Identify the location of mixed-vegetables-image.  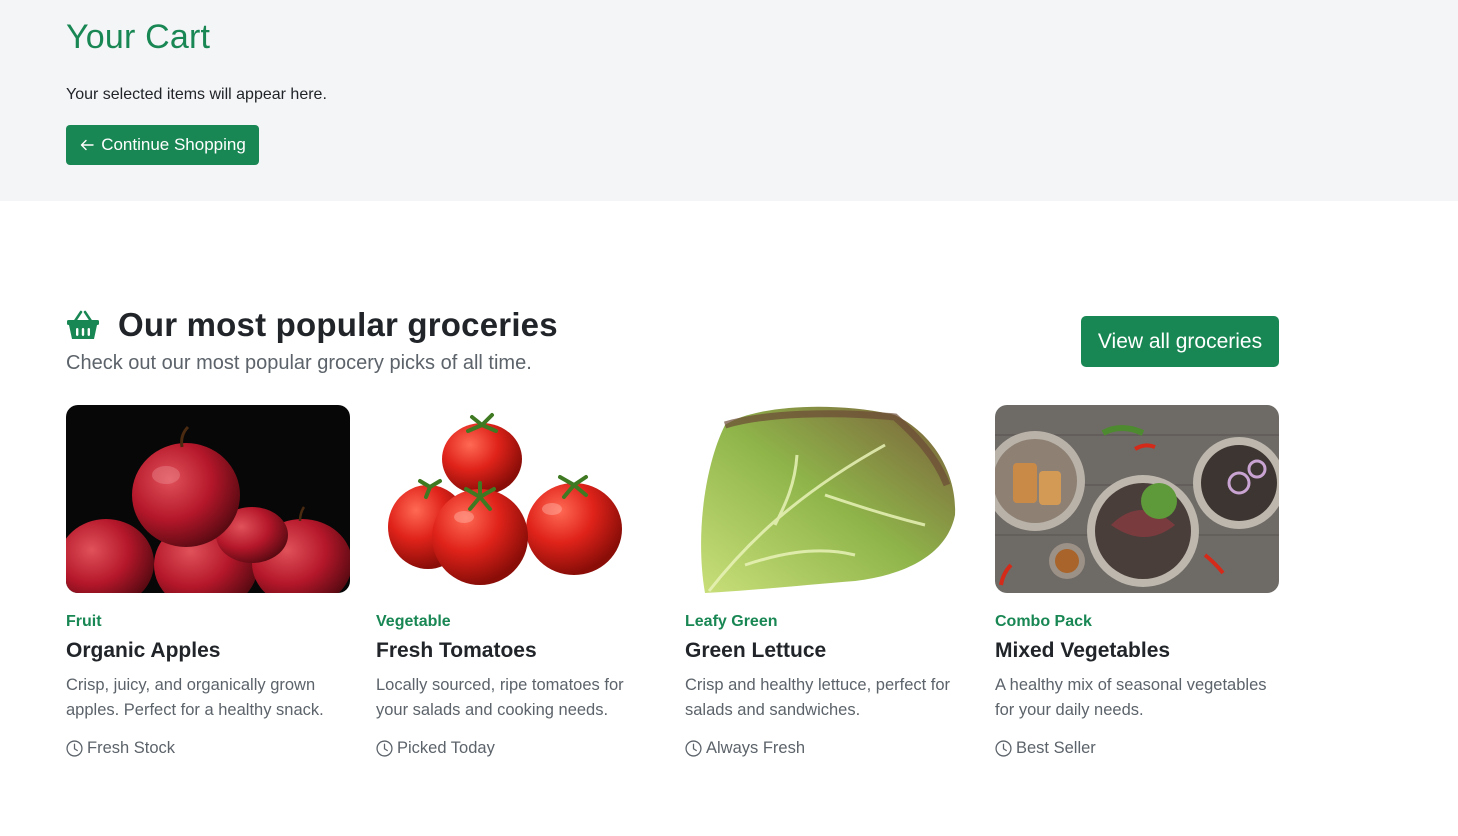
(1137, 499).